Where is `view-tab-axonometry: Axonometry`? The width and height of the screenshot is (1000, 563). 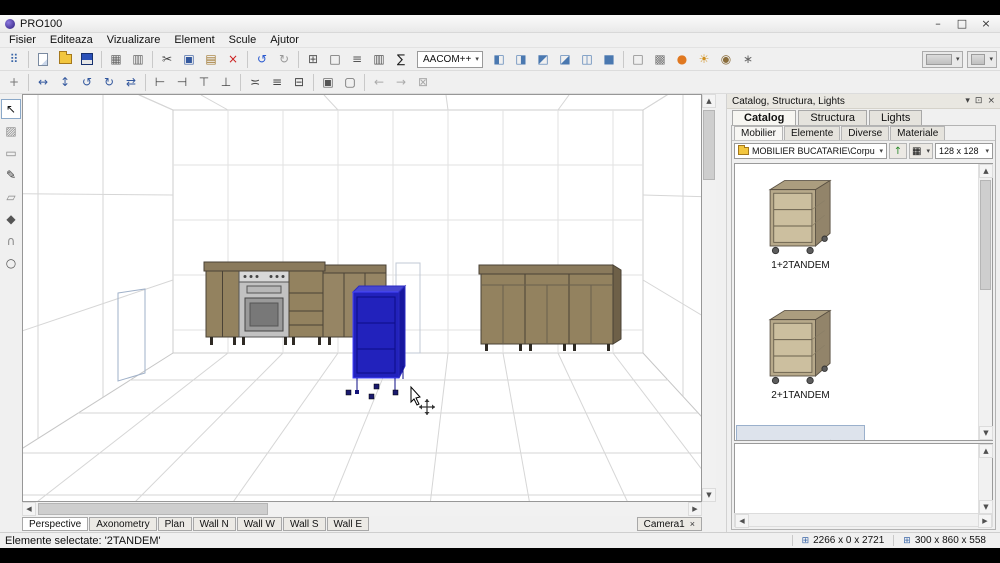
view-tab-axonometry: Axonometry is located at coordinates (123, 524).